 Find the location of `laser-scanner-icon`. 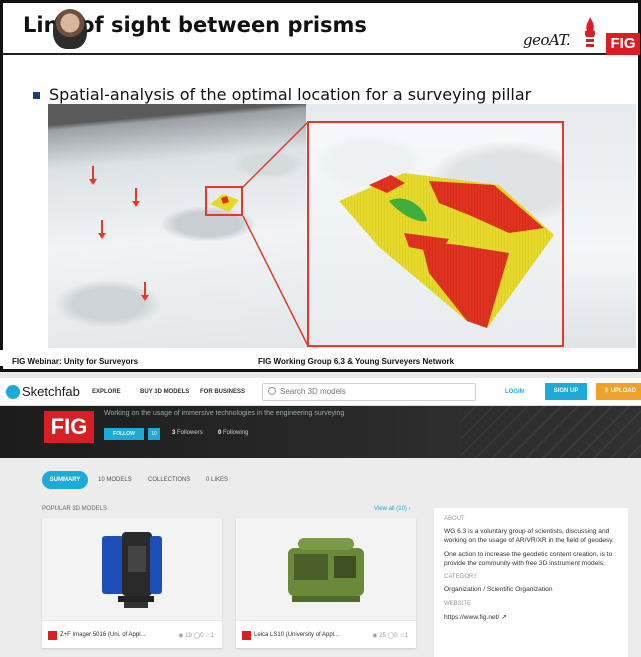

laser-scanner-icon is located at coordinates (132, 570).